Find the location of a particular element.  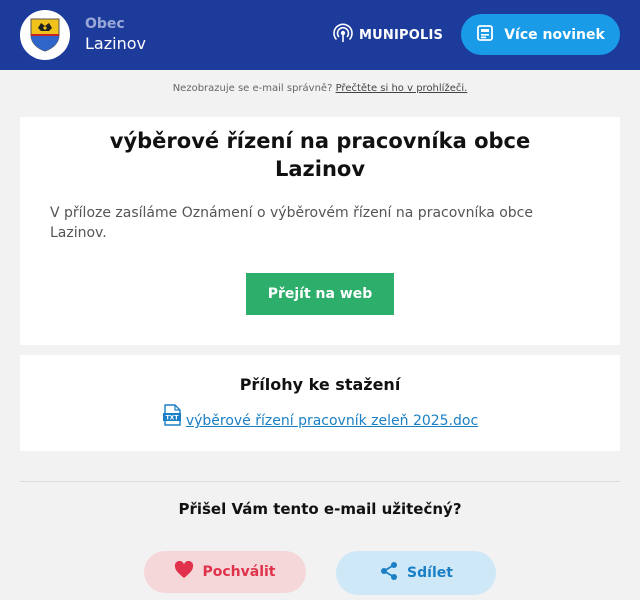

share-label: Sdílet is located at coordinates (430, 573).